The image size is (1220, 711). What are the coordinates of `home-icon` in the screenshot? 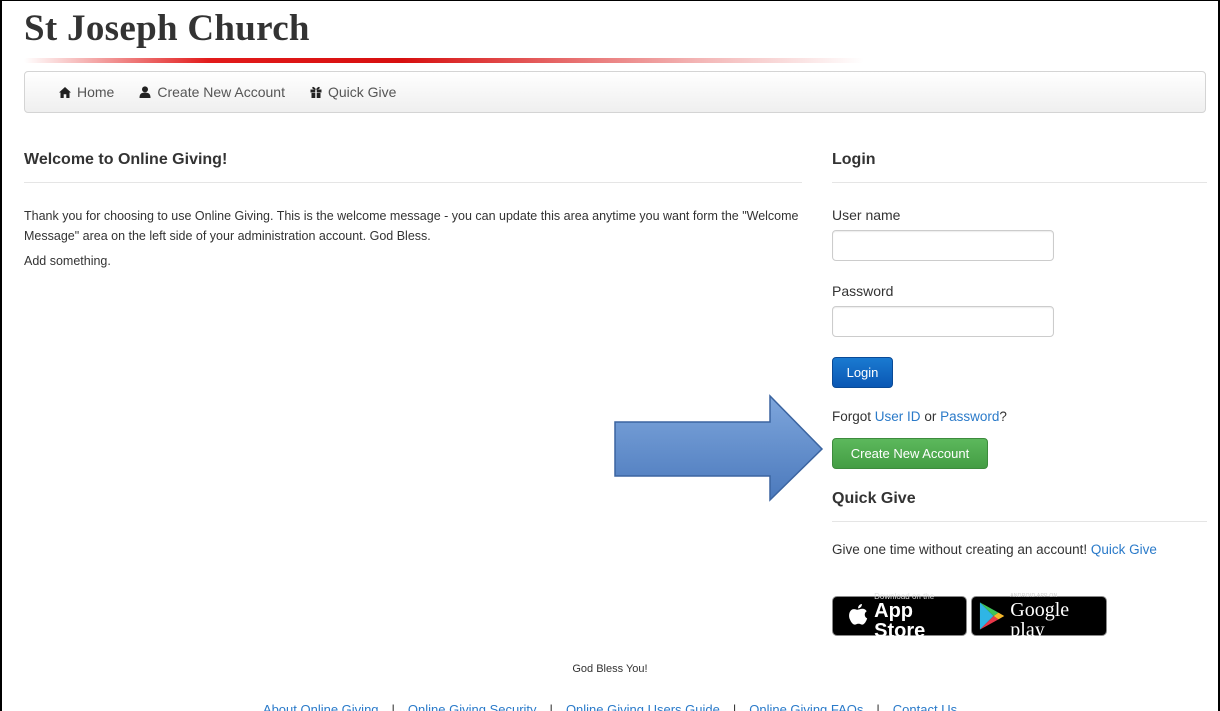 It's located at (65, 92).